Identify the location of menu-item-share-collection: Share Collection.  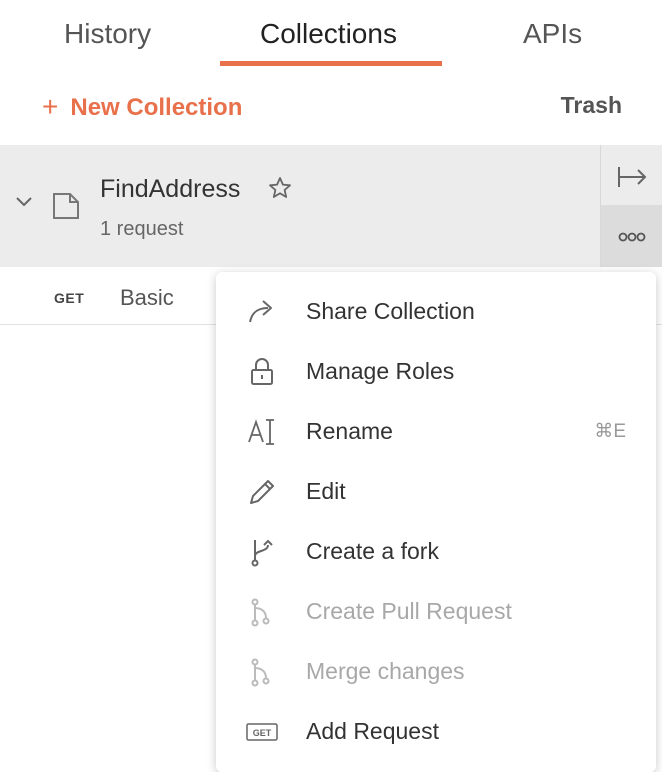
(436, 312).